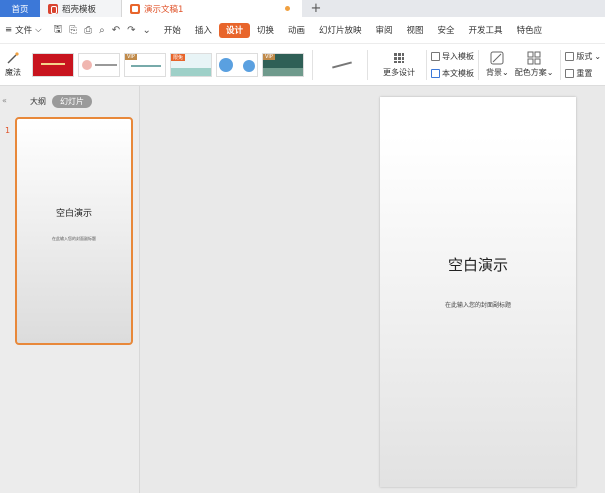 This screenshot has height=493, width=605. What do you see at coordinates (74, 231) in the screenshot?
I see `slide-thumbnail: 空白演示 在此输入您的封面副标题` at bounding box center [74, 231].